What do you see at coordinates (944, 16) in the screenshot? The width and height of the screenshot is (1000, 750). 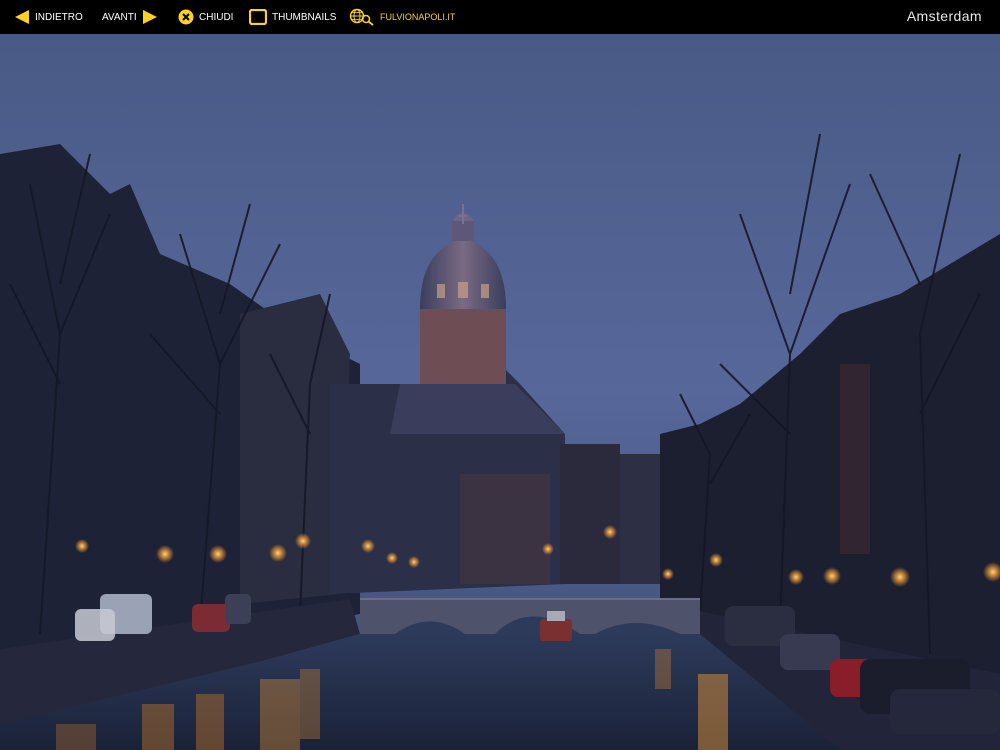 I see `page-title: Amsterdam` at bounding box center [944, 16].